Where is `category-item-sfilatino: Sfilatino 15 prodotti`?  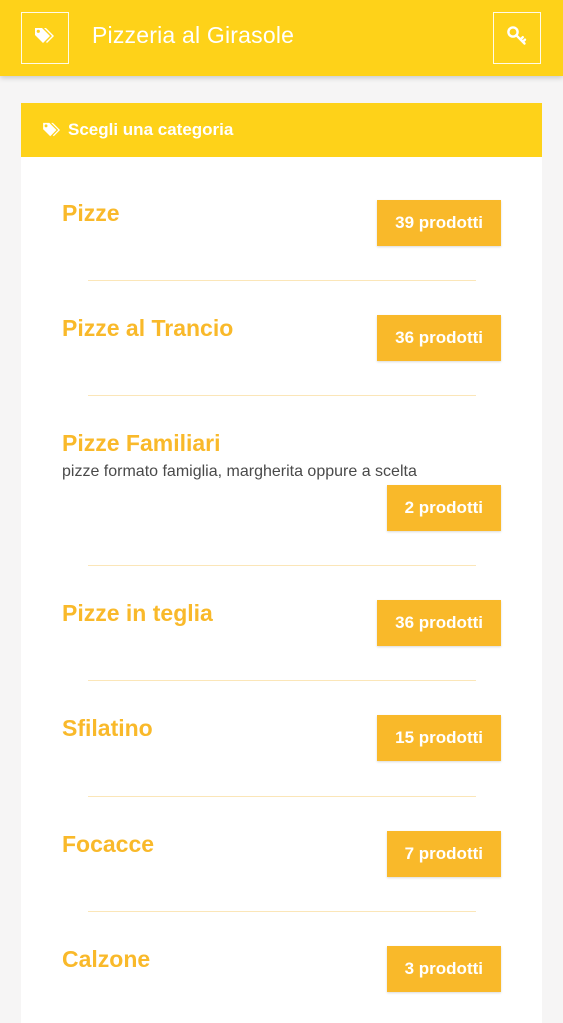
category-item-sfilatino: Sfilatino 15 prodotti is located at coordinates (281, 745).